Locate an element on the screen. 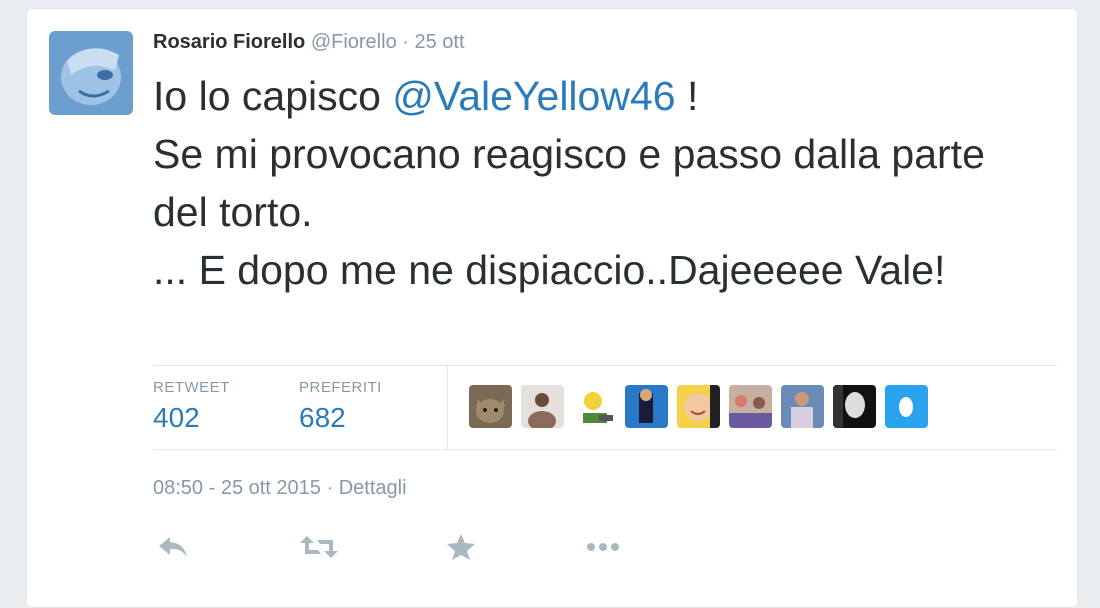  avatar-cartoon is located at coordinates (594, 406).